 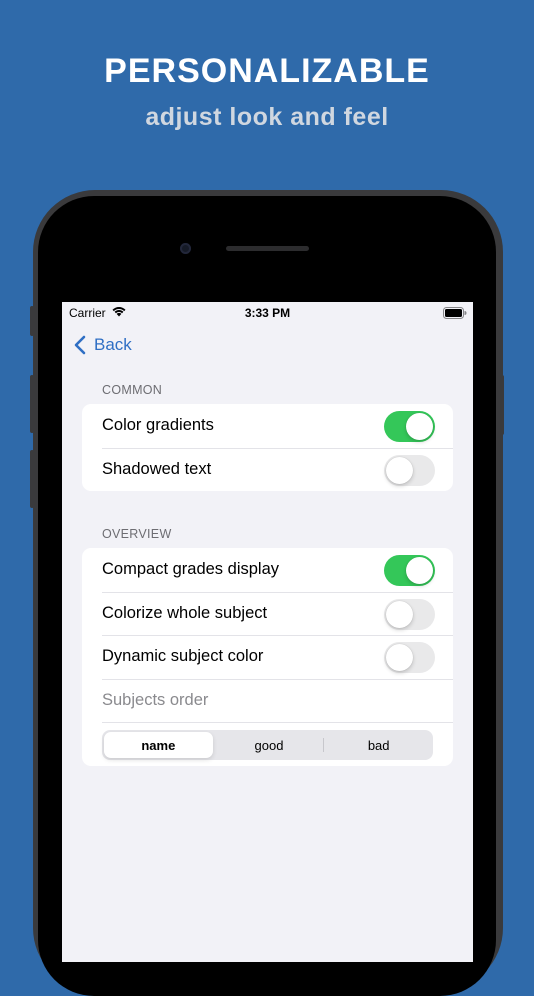 I want to click on color-gradients-toggle, so click(x=409, y=426).